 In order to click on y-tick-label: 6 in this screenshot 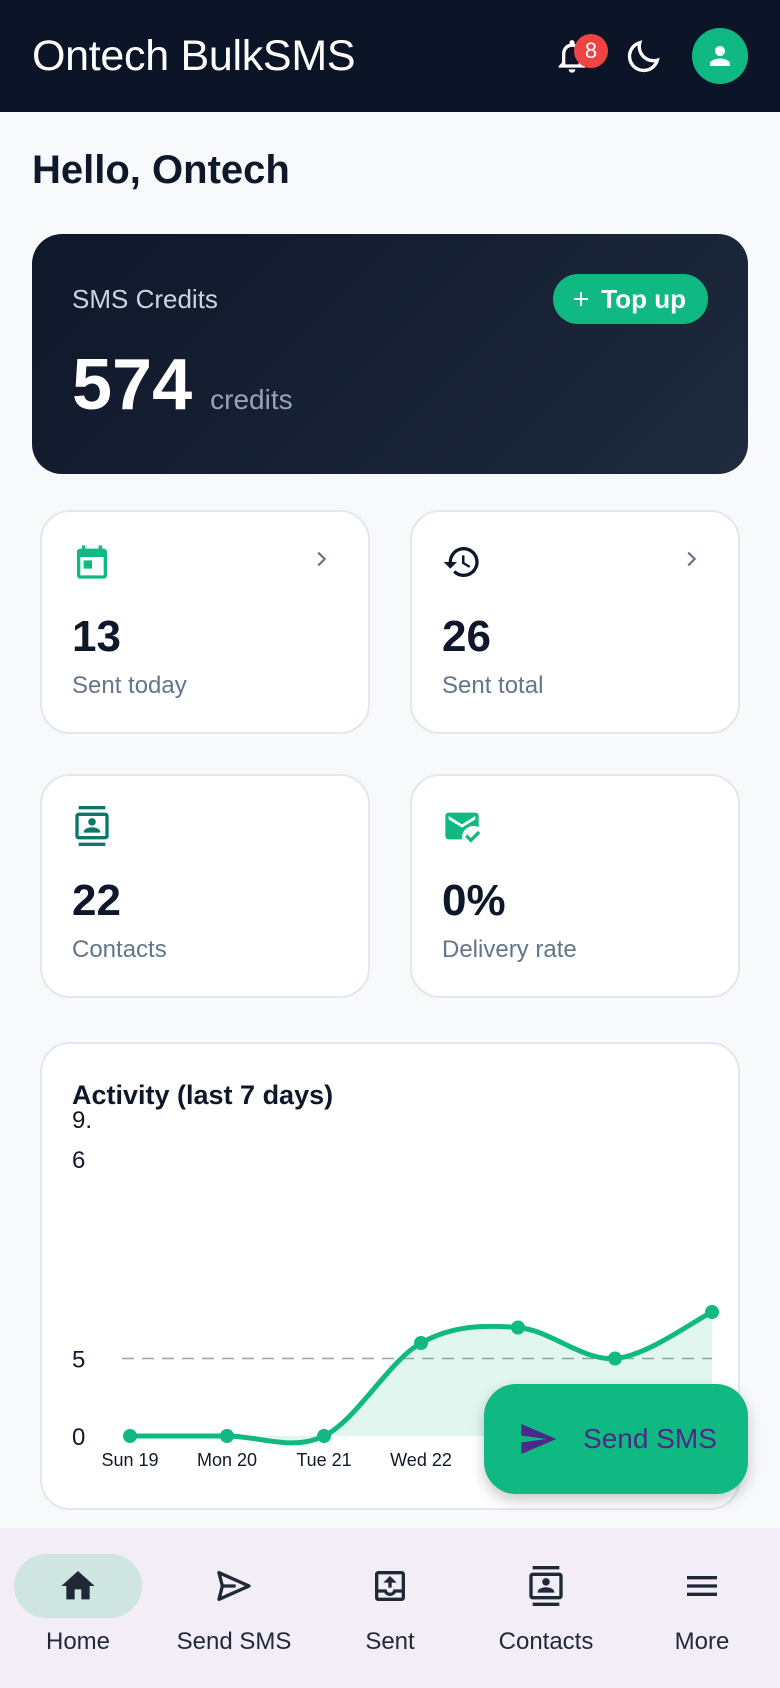, I will do `click(78, 1160)`.